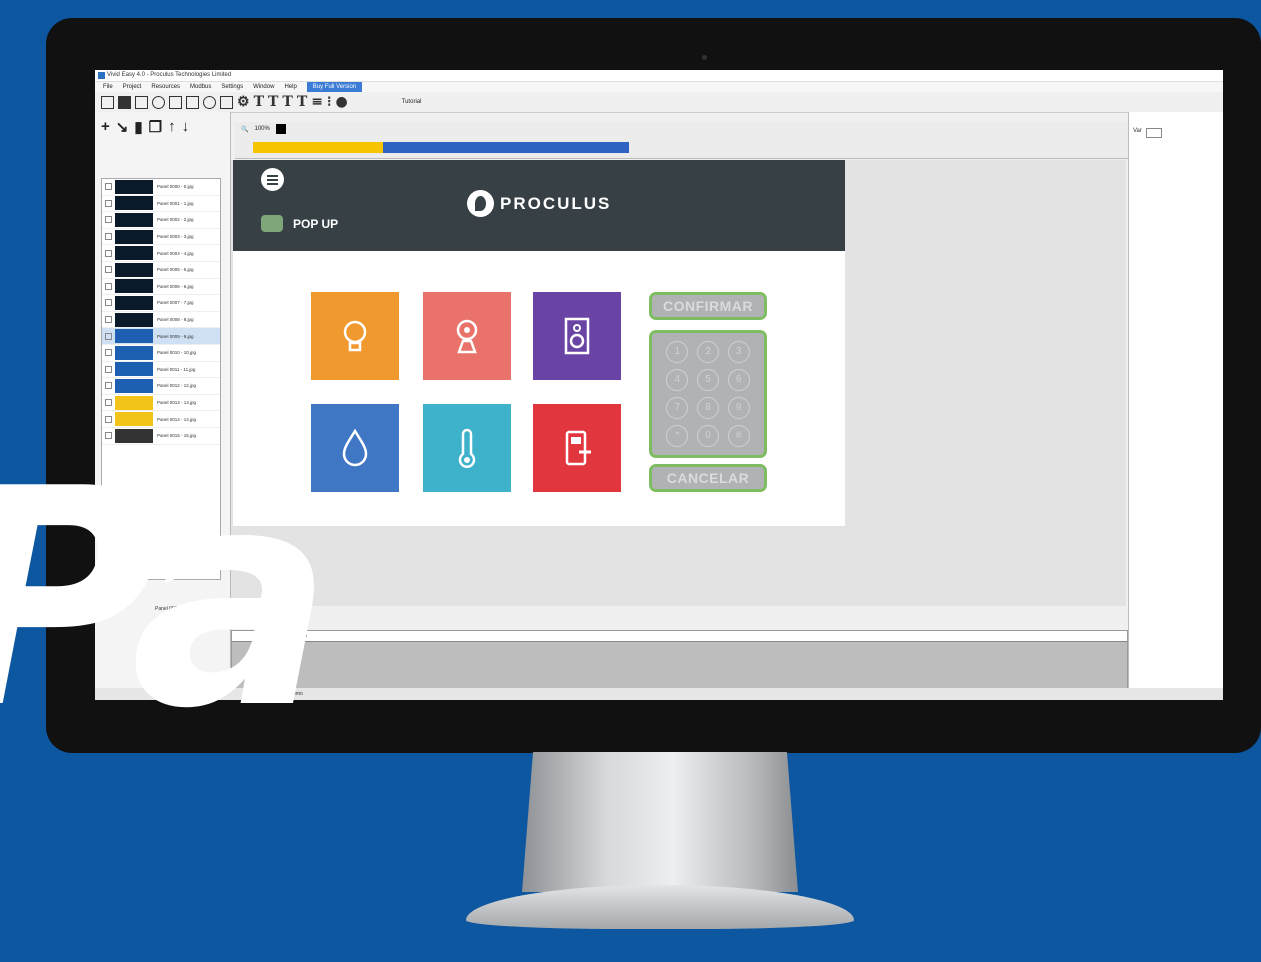  Describe the element at coordinates (679, 660) in the screenshot. I see `output-panel: Description` at that location.